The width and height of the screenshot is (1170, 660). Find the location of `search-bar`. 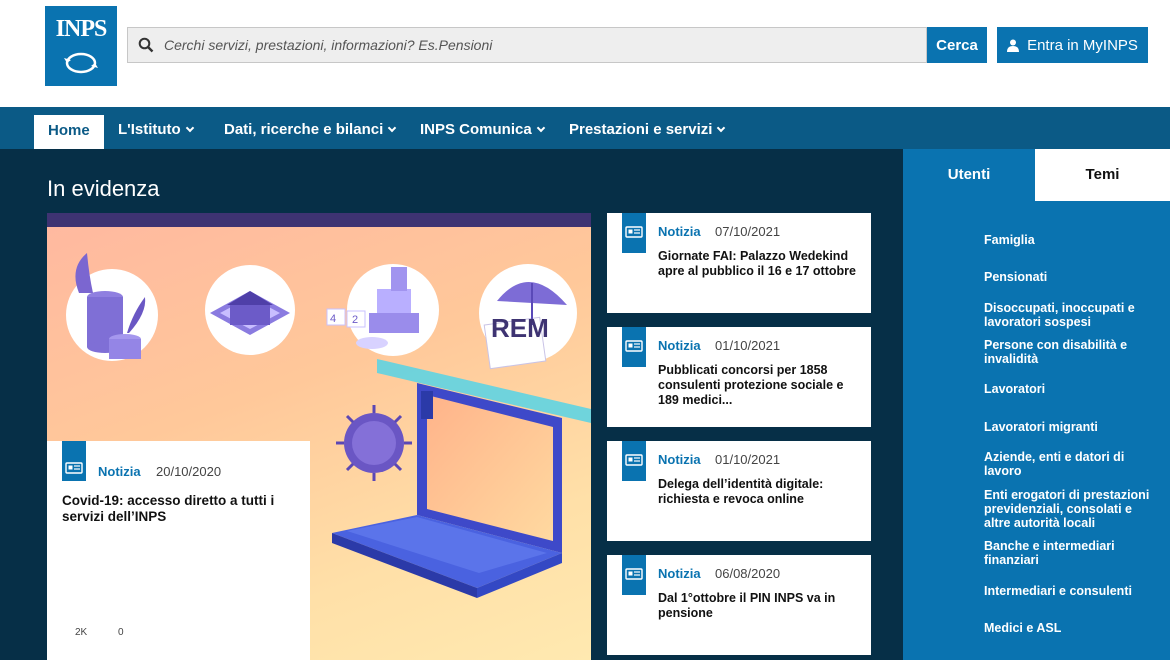

search-bar is located at coordinates (527, 45).